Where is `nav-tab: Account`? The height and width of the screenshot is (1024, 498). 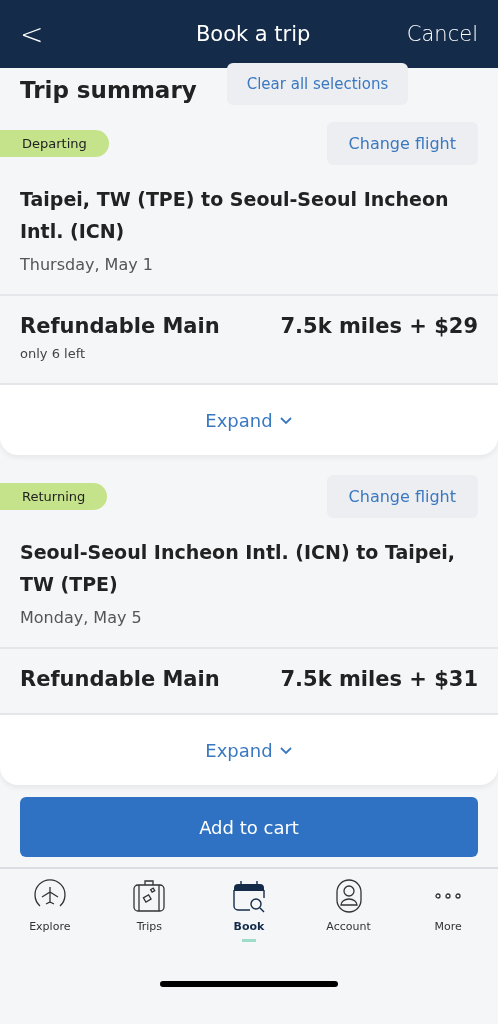 nav-tab: Account is located at coordinates (348, 910).